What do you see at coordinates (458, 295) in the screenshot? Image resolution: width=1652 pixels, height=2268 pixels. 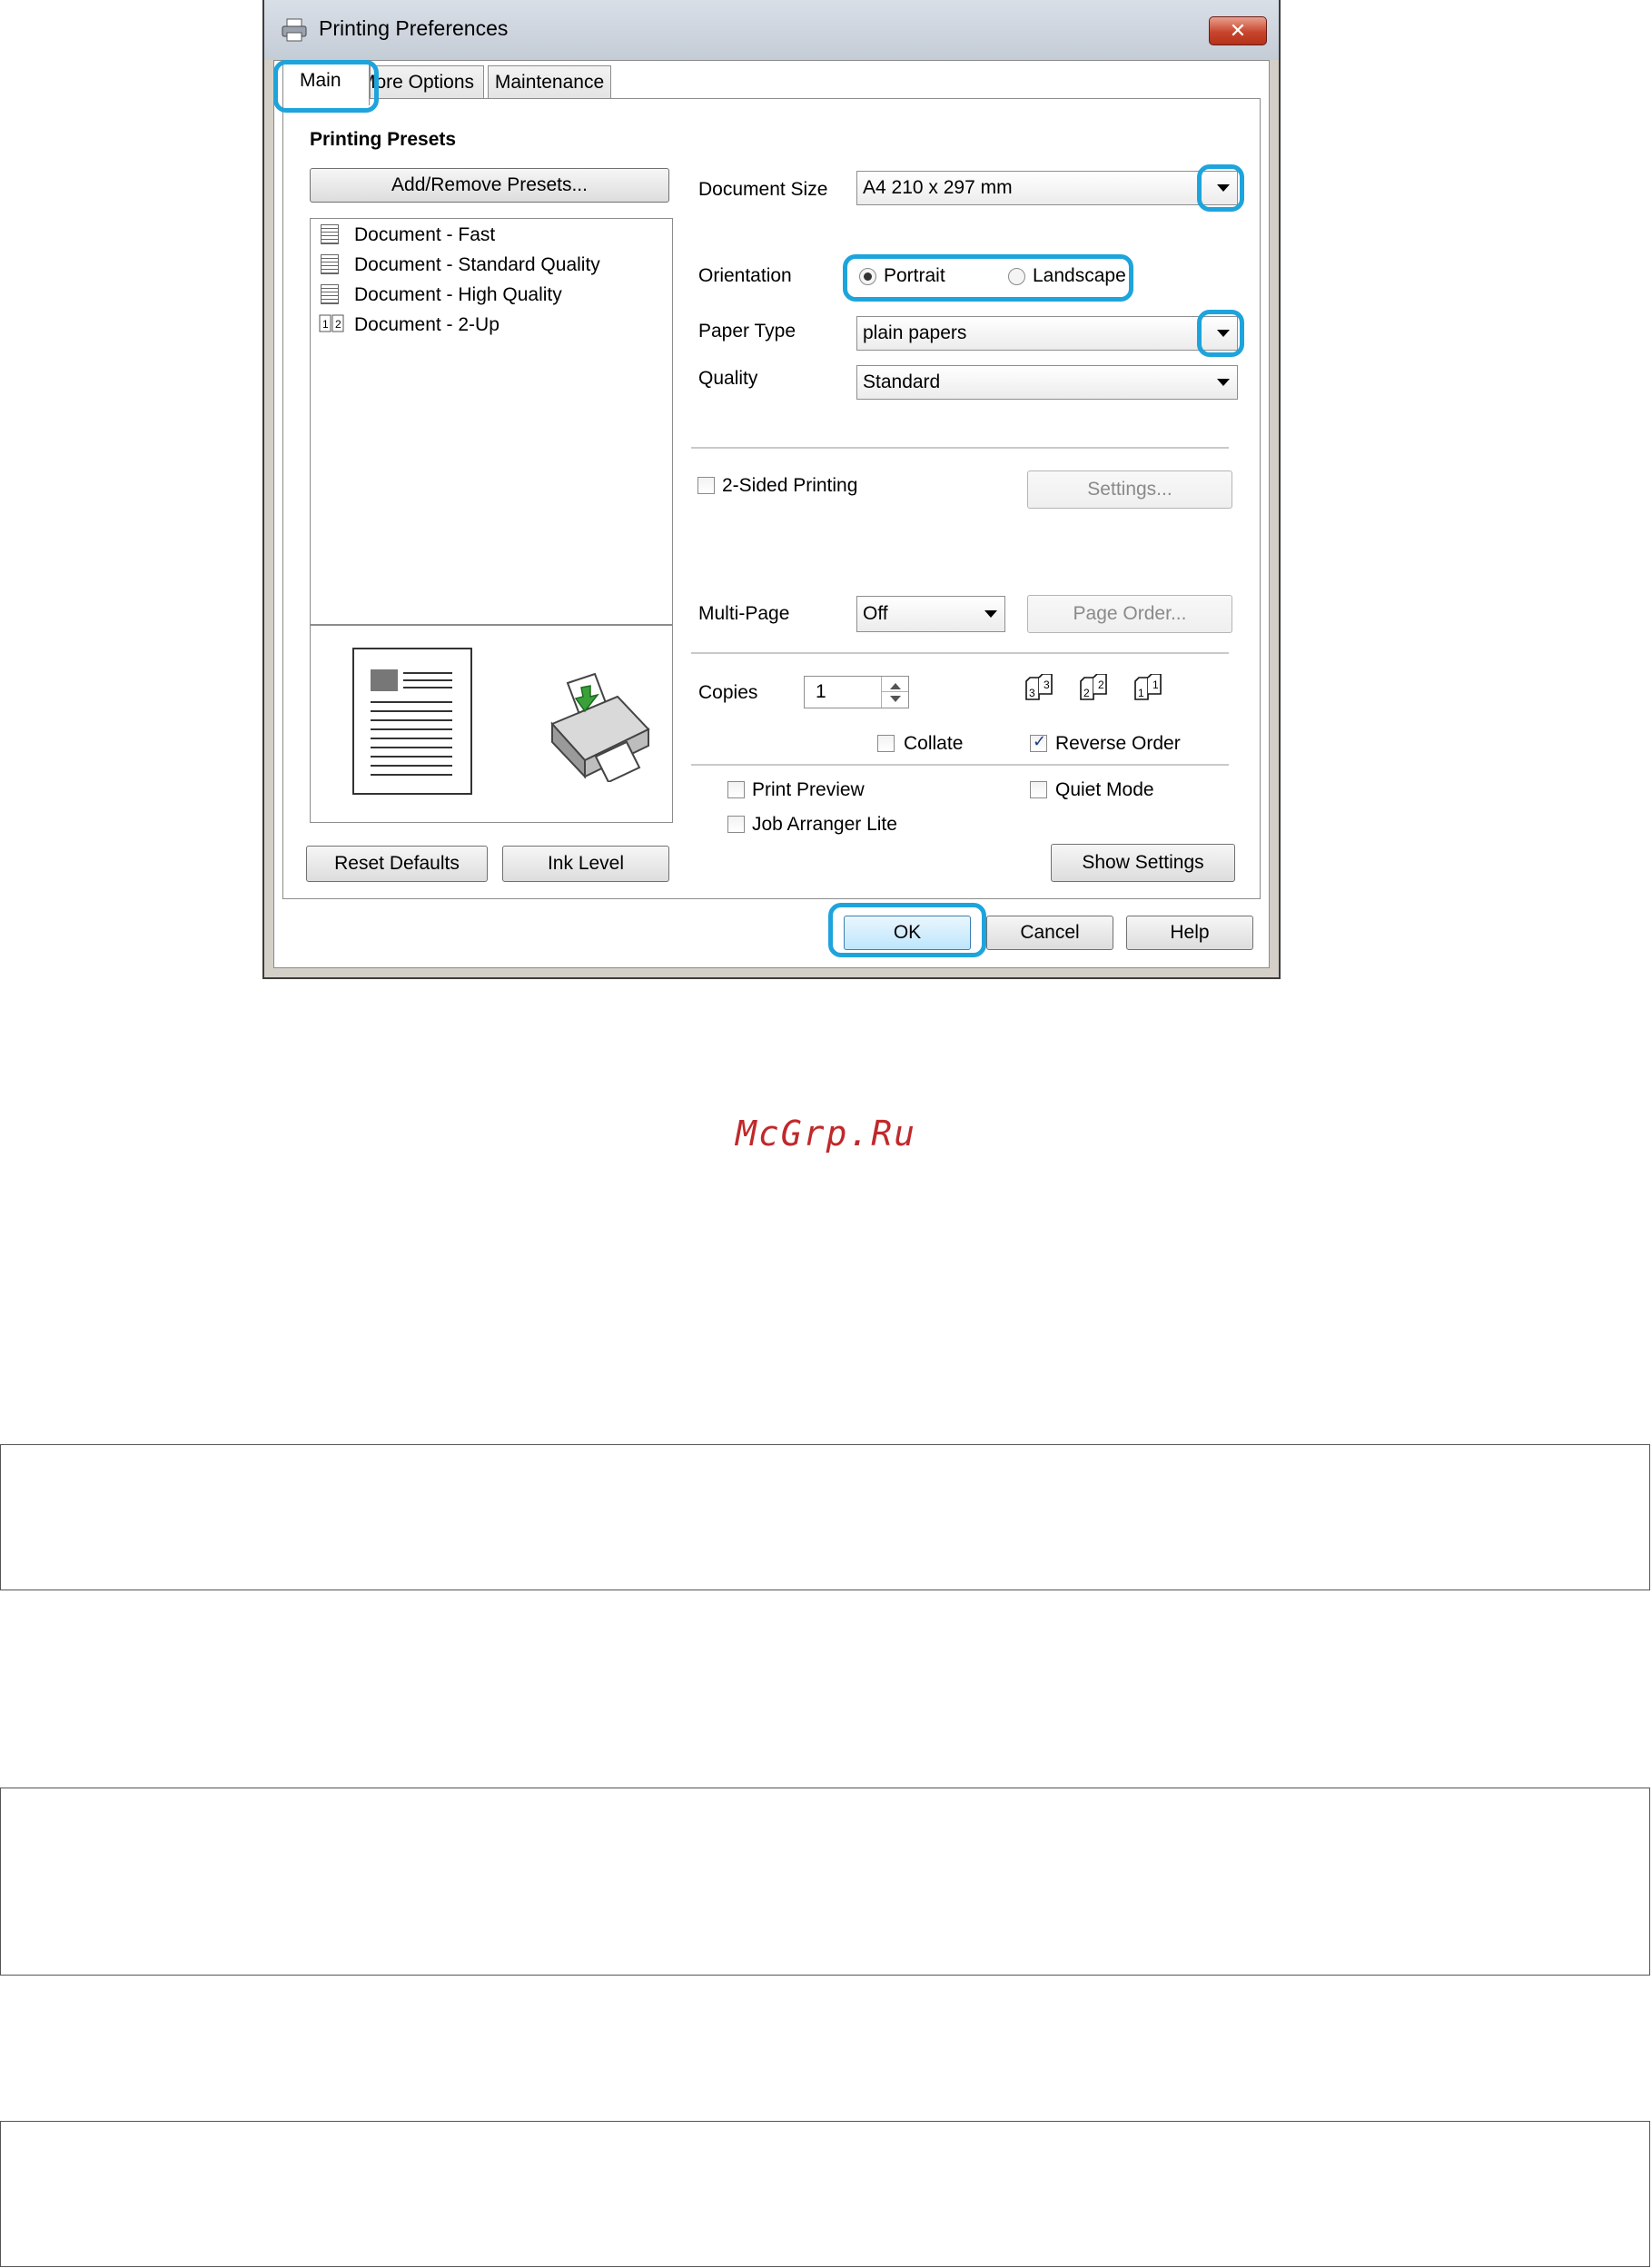 I see `preset-item-high: Document - High Quality` at bounding box center [458, 295].